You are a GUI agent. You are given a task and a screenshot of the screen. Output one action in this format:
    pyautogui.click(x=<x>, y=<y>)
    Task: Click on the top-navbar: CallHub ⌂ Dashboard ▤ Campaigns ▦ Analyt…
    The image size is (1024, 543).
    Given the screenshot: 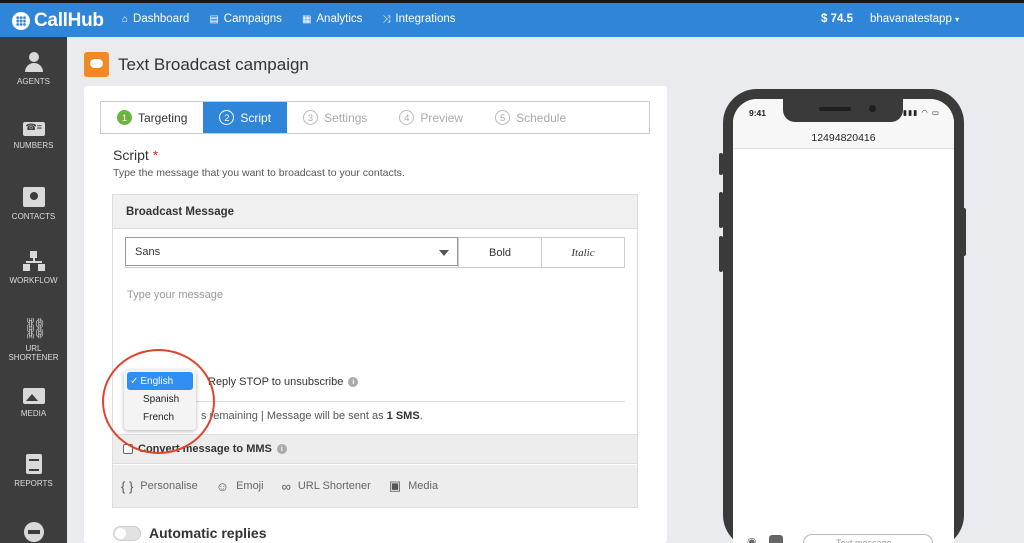 What is the action you would take?
    pyautogui.click(x=512, y=18)
    